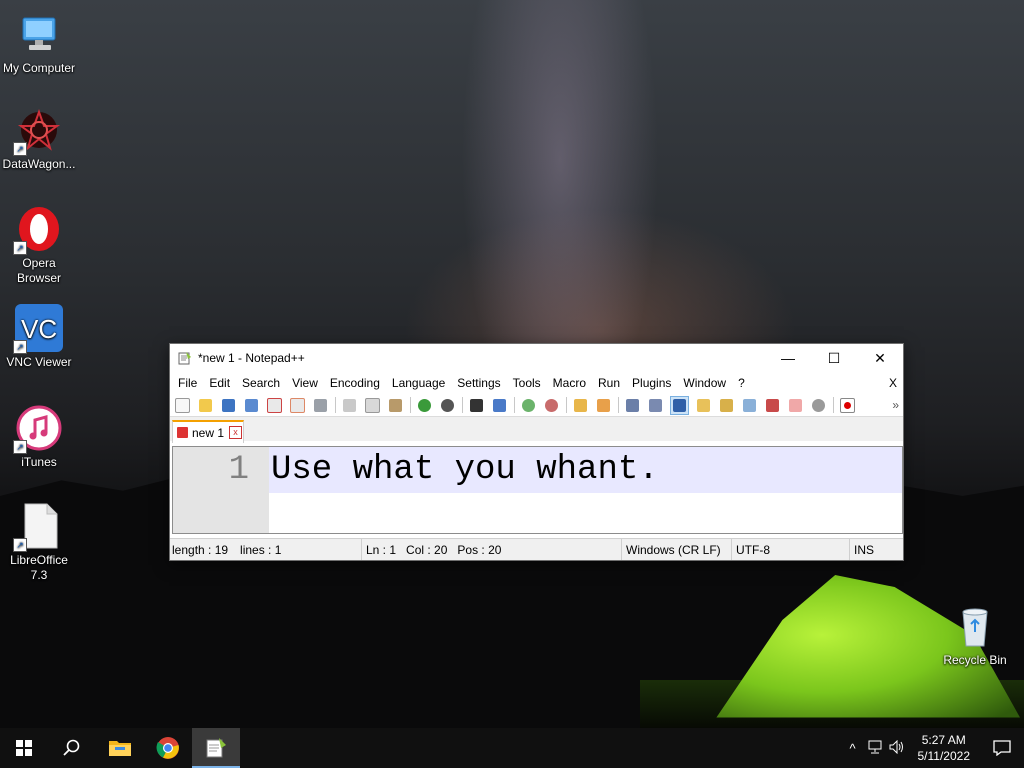 Image resolution: width=1024 pixels, height=768 pixels. Describe the element at coordinates (219, 383) in the screenshot. I see `menu-edit: Edit` at that location.